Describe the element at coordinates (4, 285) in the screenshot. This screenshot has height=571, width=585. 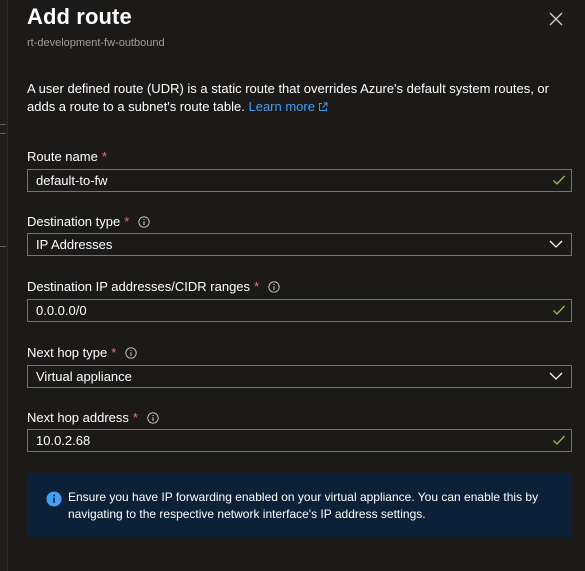
I see `background-blade-edge` at that location.